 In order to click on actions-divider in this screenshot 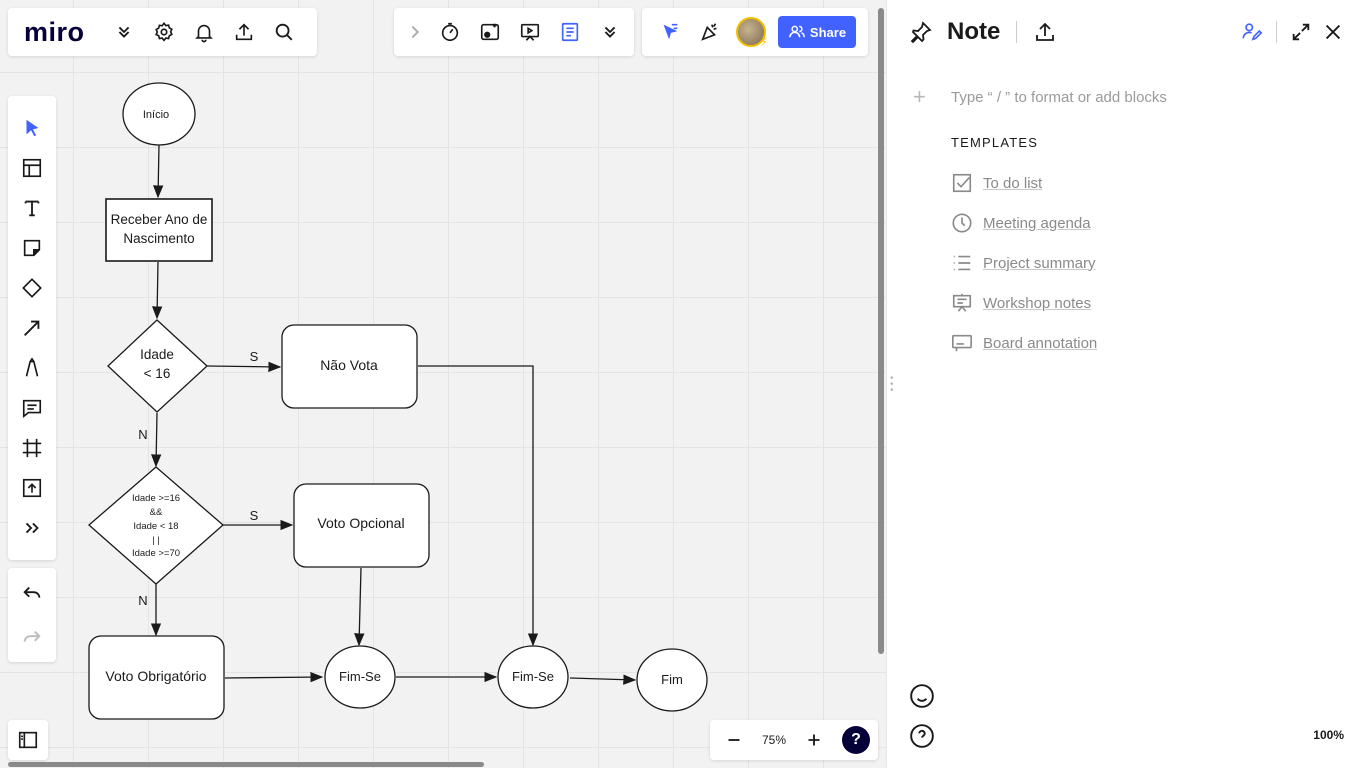, I will do `click(1276, 32)`.